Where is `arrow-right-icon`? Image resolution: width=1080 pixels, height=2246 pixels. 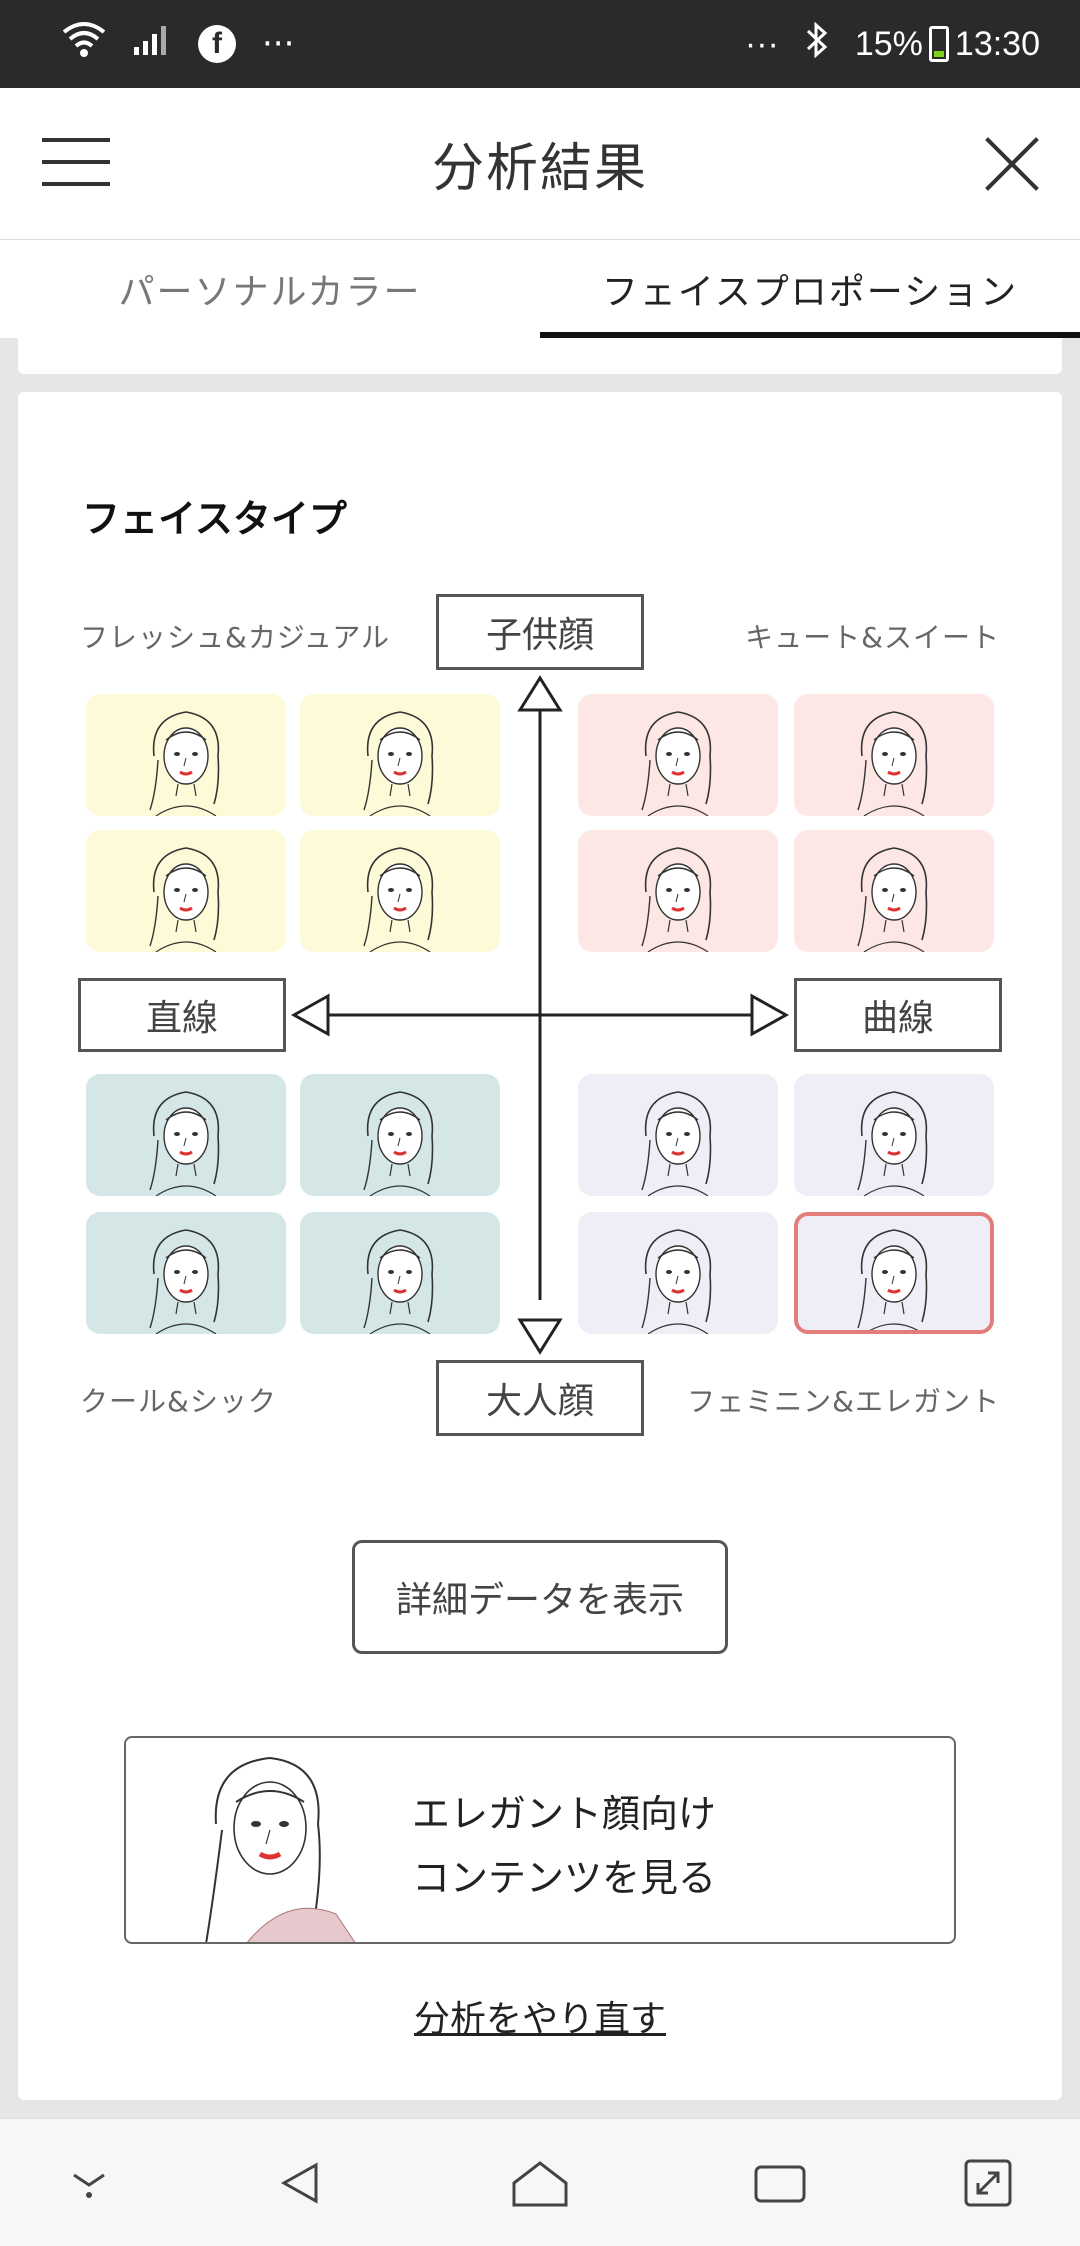
arrow-right-icon is located at coordinates (770, 1015).